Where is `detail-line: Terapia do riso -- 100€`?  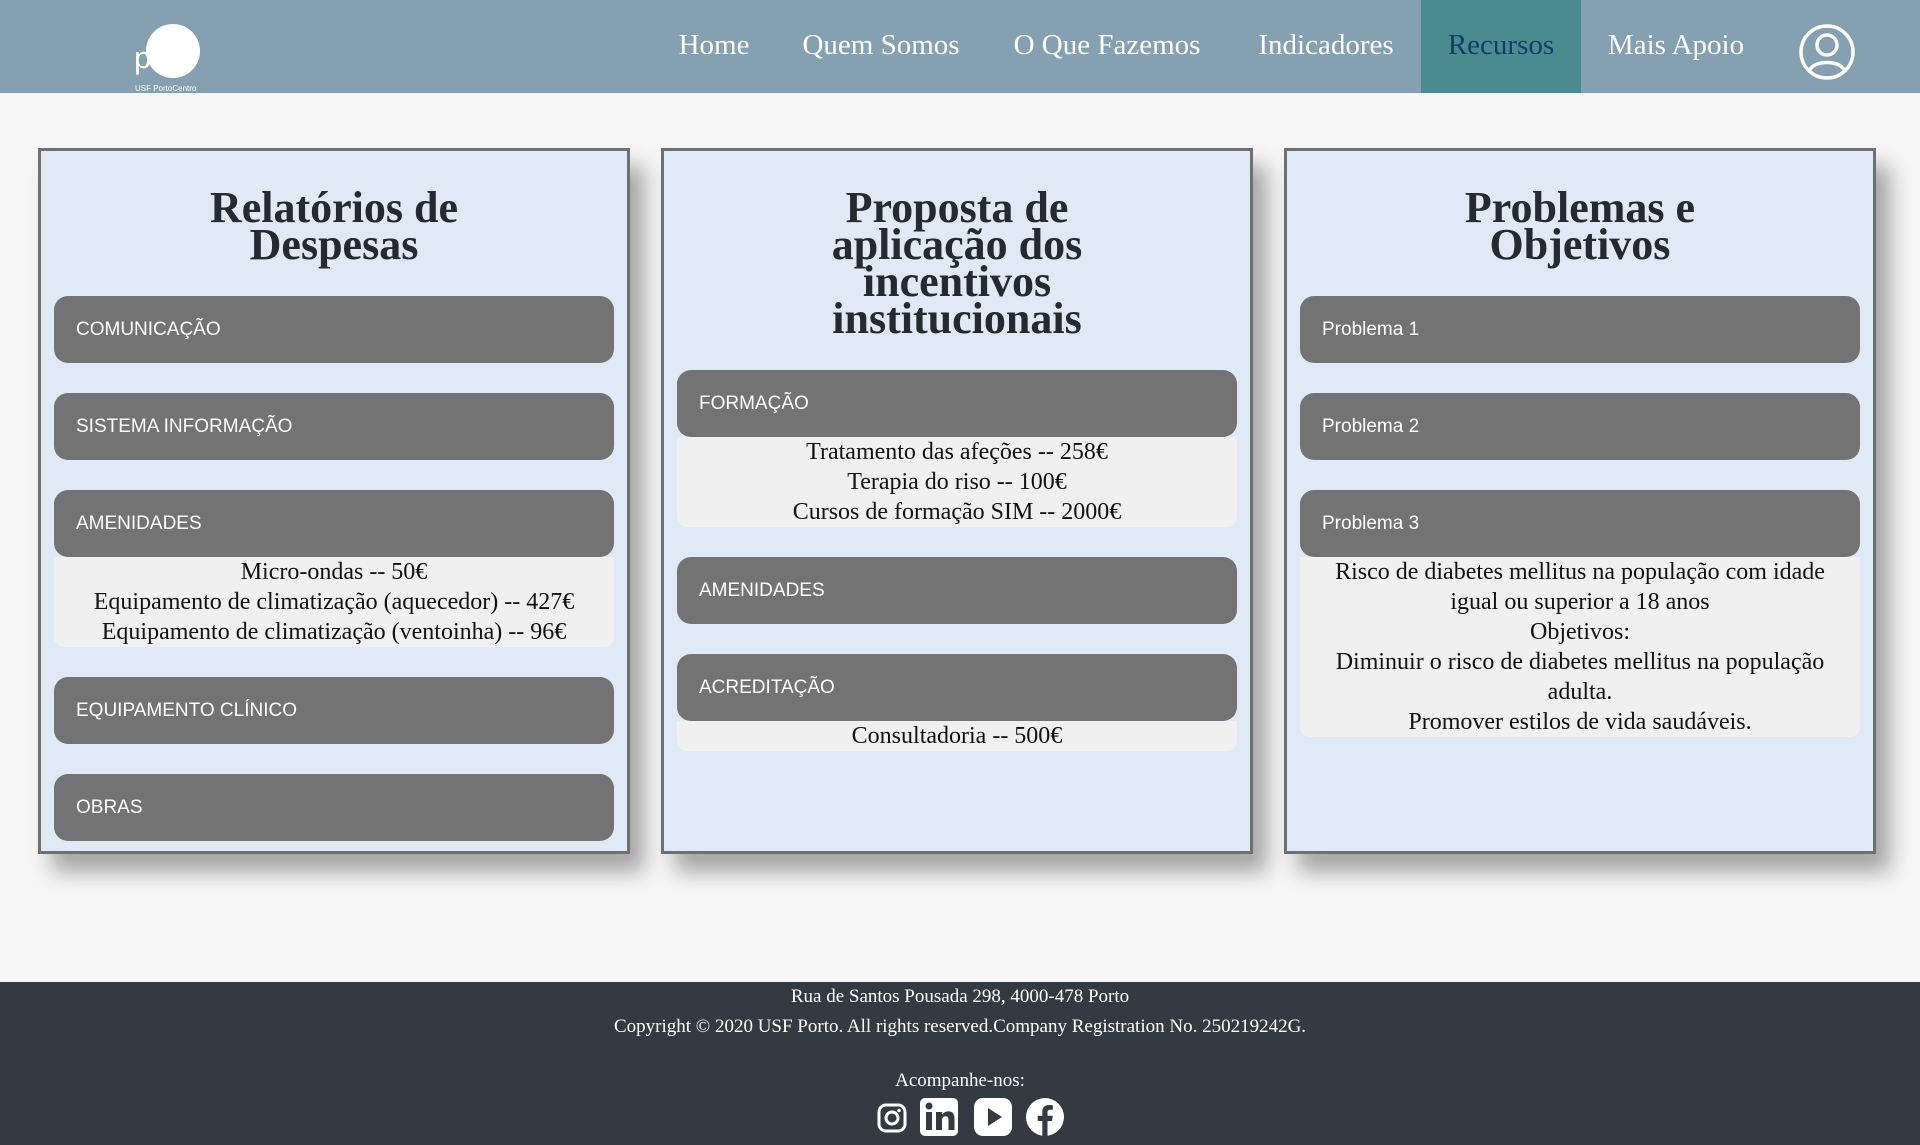 detail-line: Terapia do riso -- 100€ is located at coordinates (957, 482).